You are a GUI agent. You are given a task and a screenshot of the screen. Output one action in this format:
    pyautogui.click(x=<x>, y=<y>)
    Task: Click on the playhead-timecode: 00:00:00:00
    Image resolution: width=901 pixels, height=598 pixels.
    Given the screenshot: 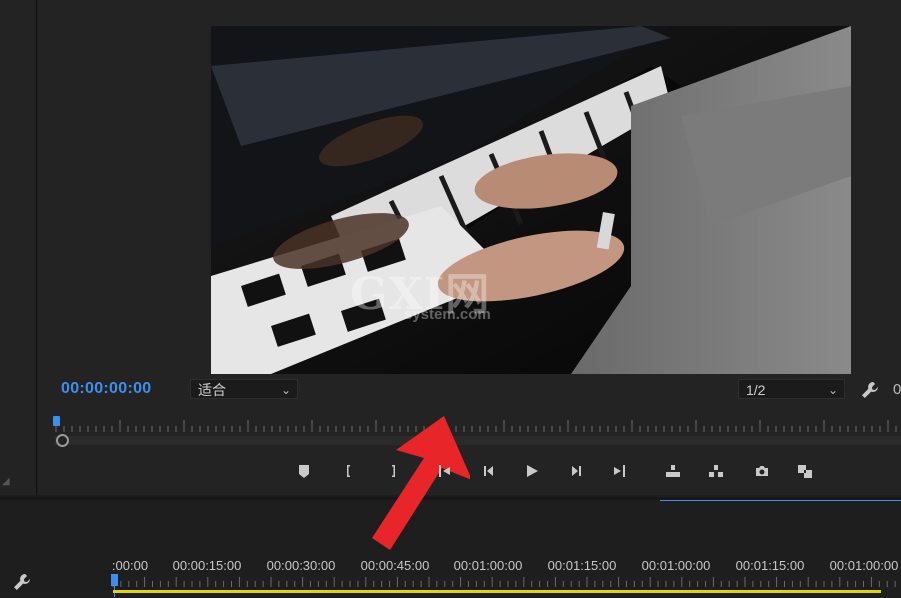 What is the action you would take?
    pyautogui.click(x=106, y=389)
    